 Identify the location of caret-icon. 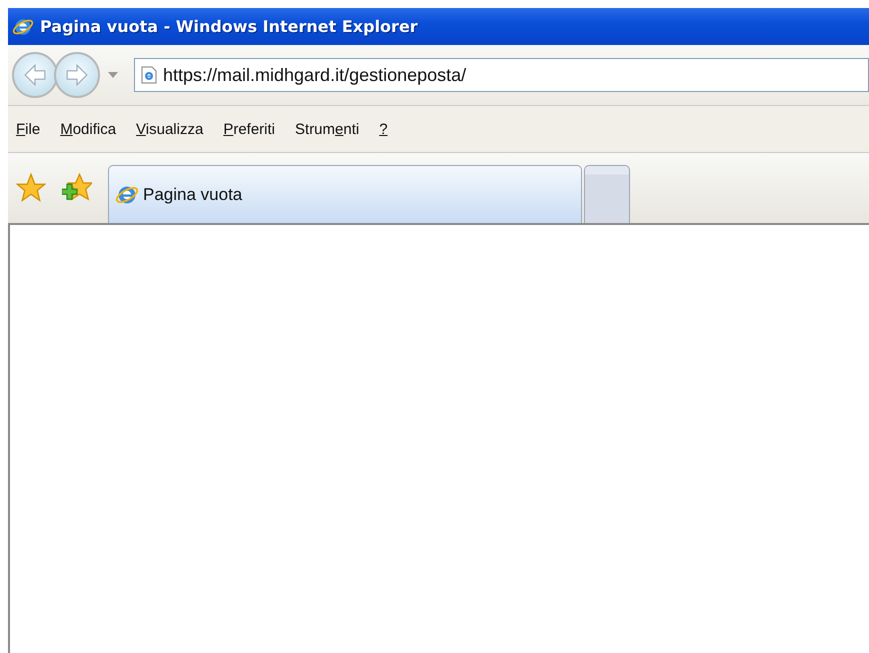
(113, 75).